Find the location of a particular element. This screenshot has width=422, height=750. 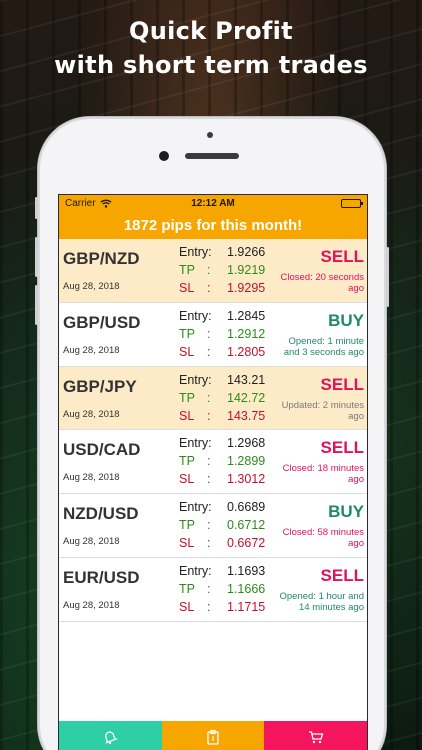

tp-value: 0.6712 is located at coordinates (246, 525).